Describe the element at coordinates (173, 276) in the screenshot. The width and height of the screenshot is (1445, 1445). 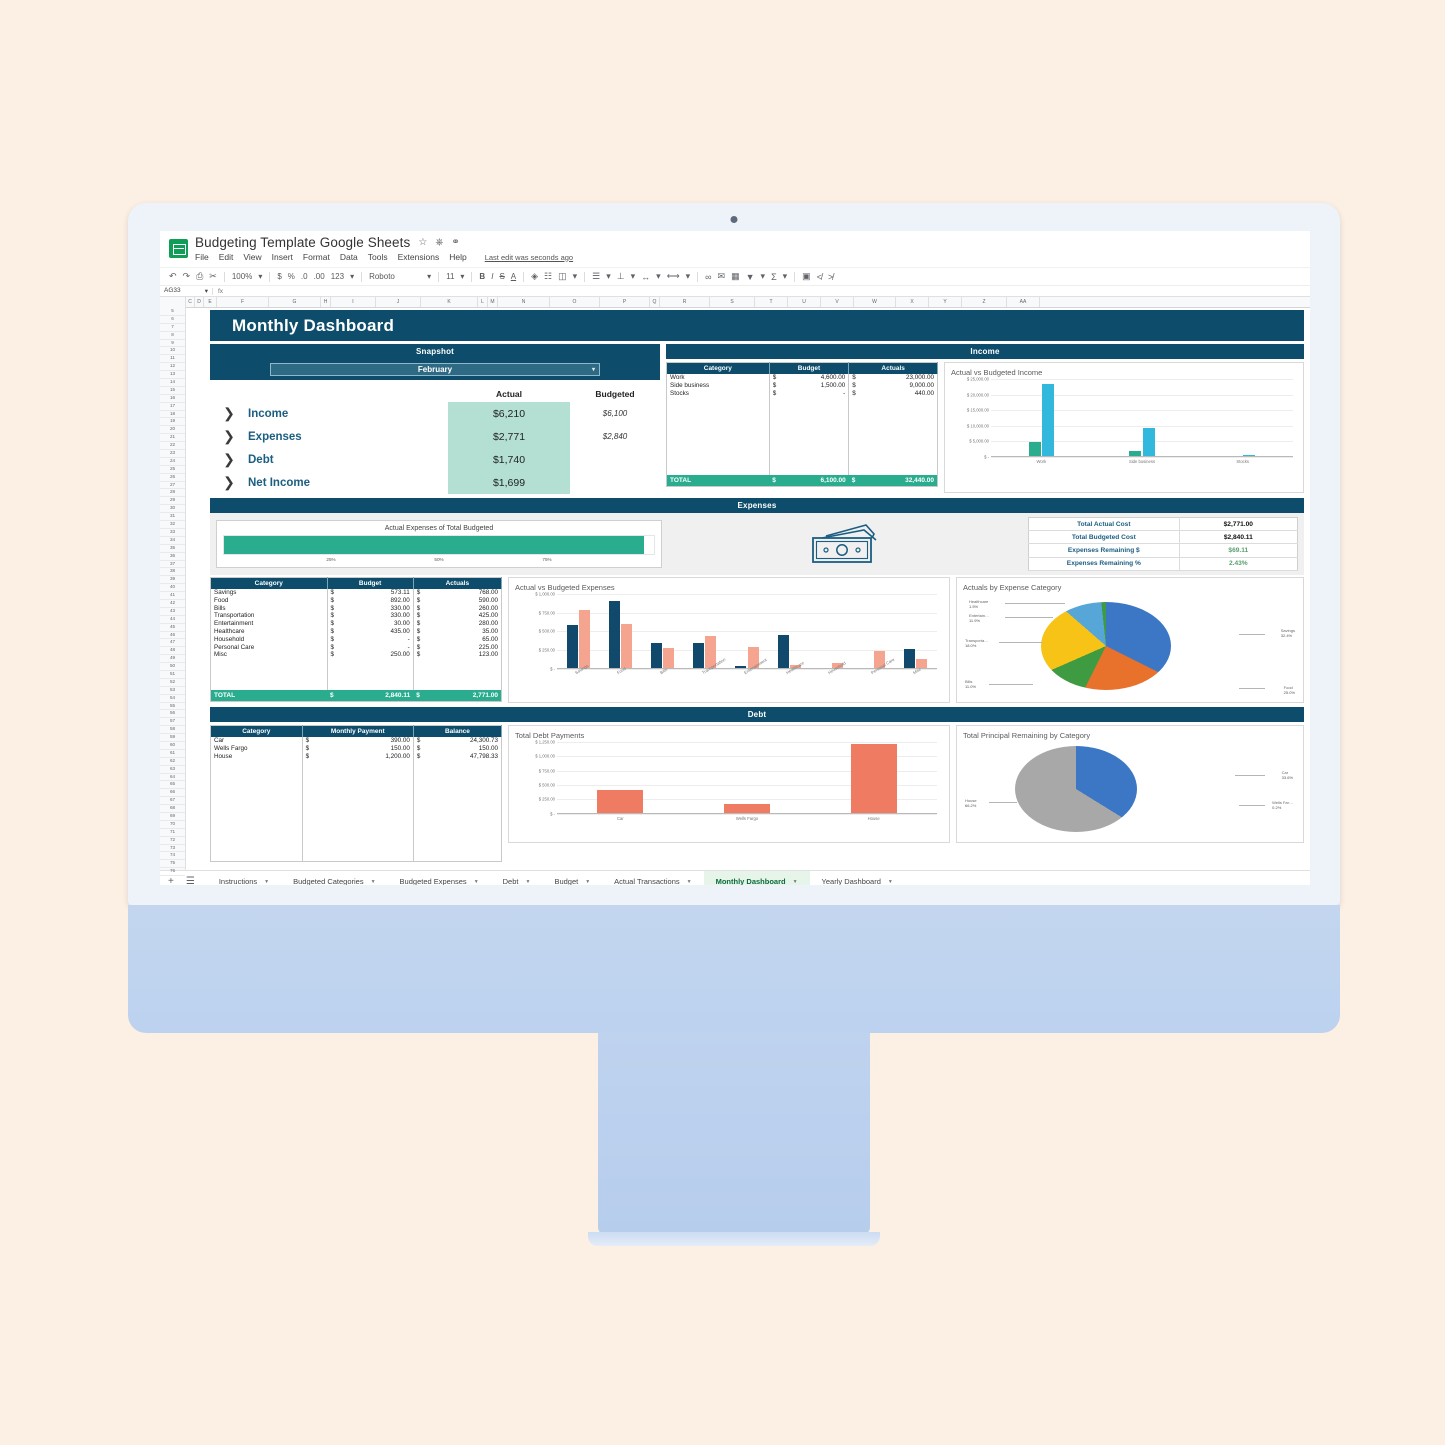
I see `undo-icon: ↶` at that location.